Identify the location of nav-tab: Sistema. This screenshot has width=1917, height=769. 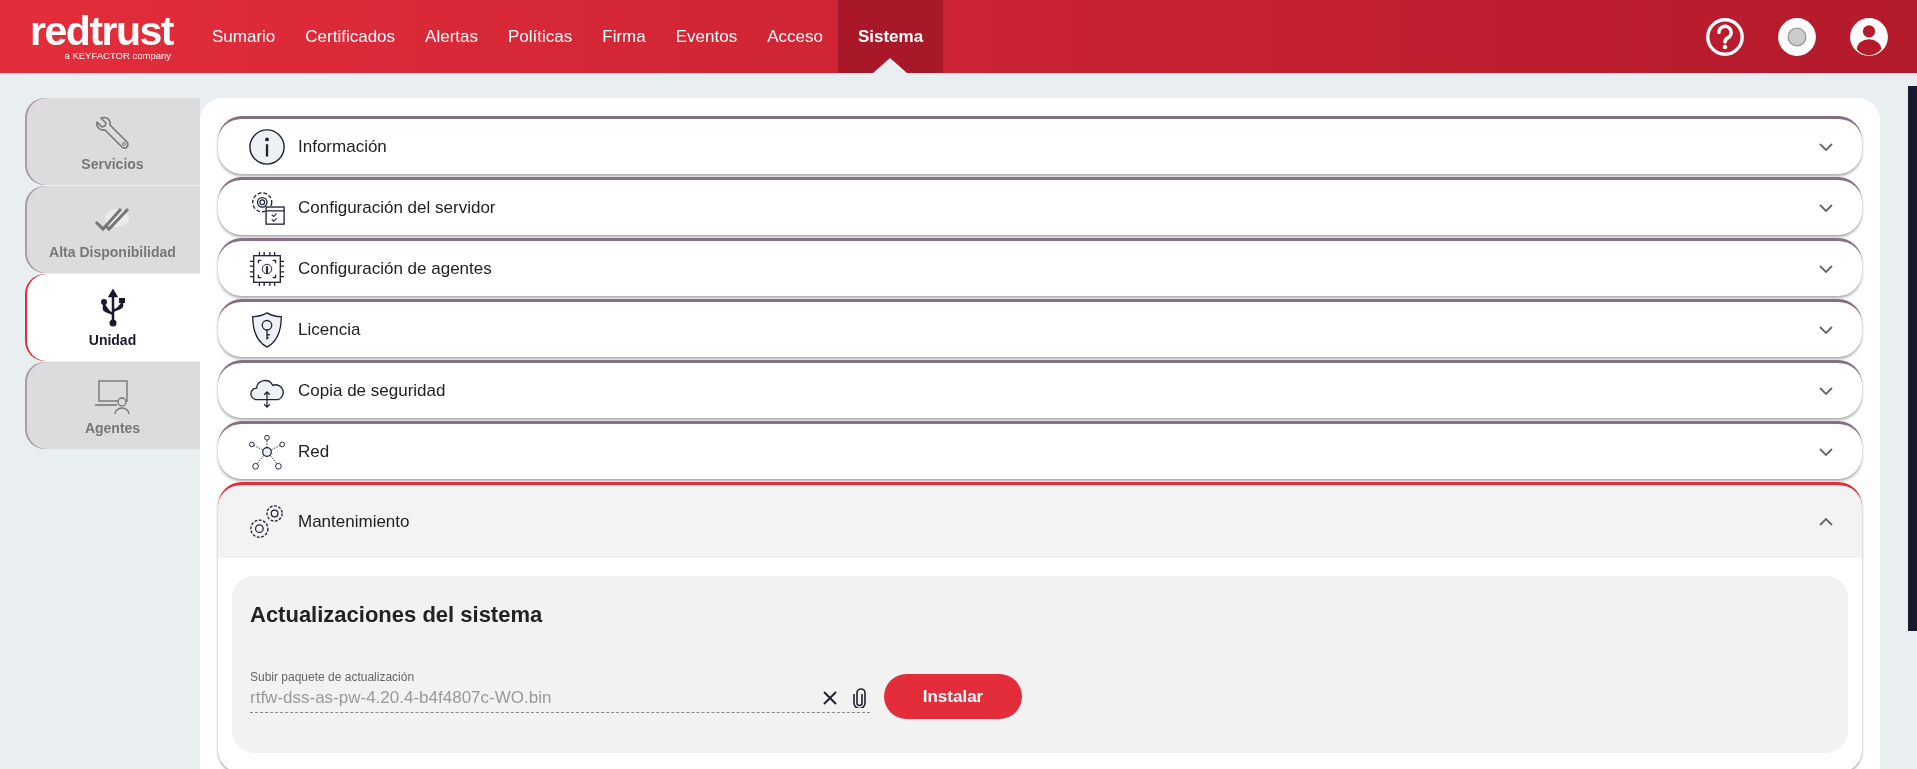
(890, 36).